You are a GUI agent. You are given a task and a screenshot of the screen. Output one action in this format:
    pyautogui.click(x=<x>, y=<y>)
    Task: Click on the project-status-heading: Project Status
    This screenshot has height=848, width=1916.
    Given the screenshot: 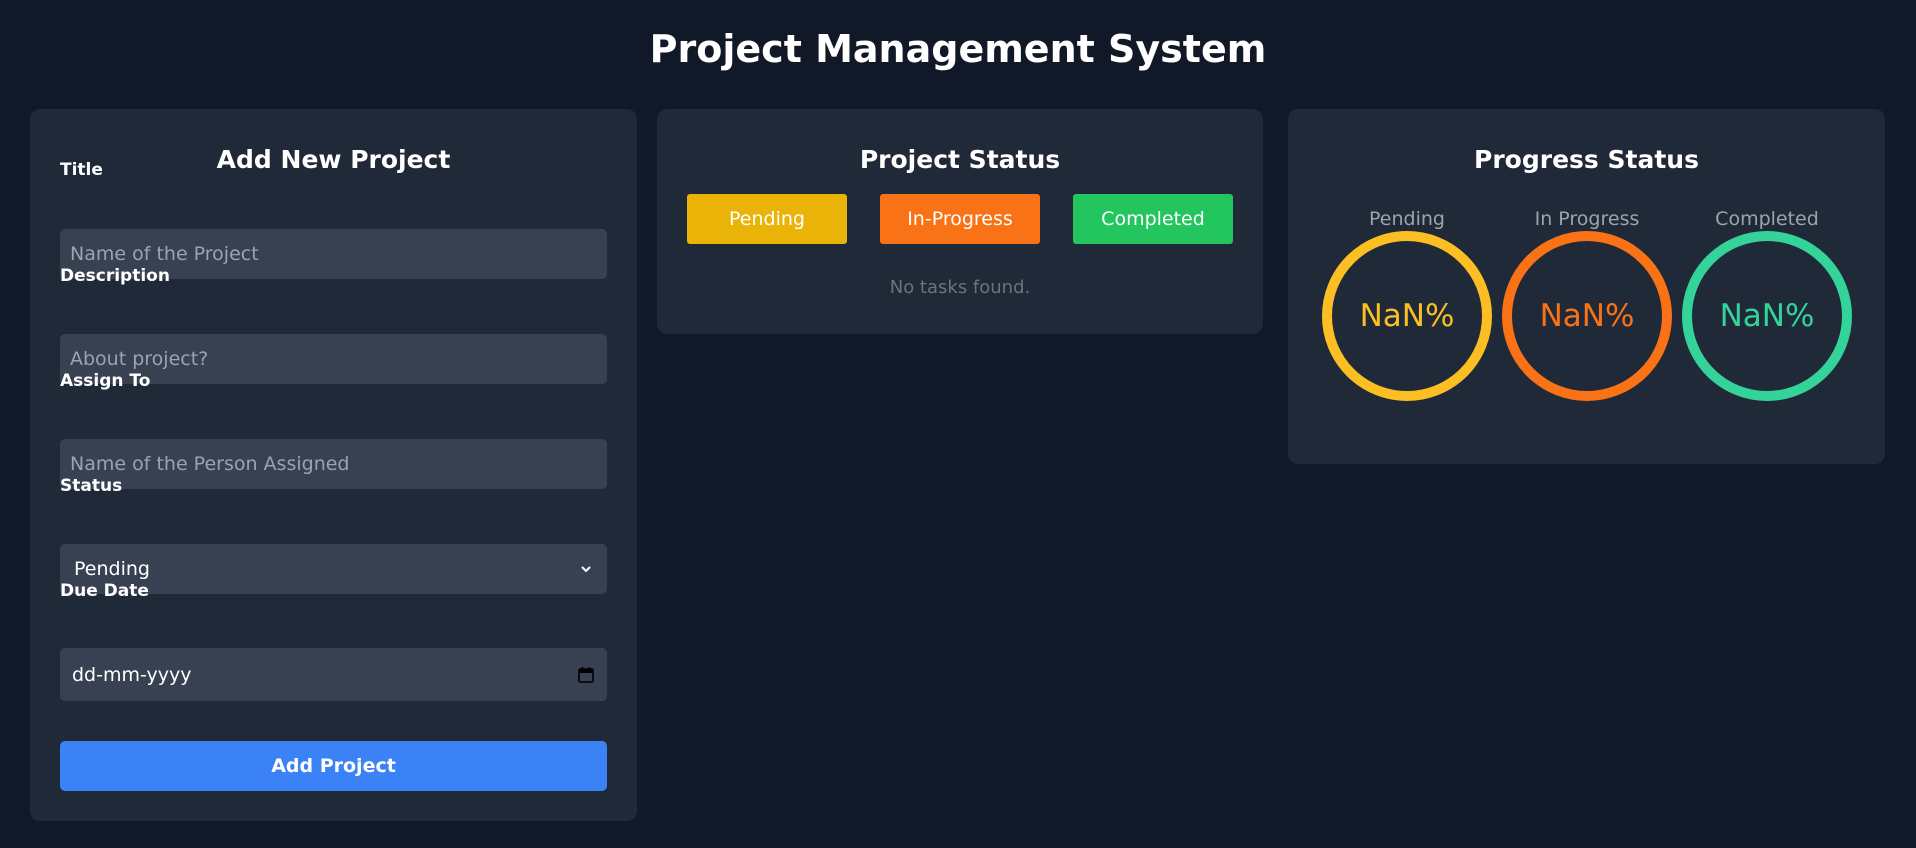 What is the action you would take?
    pyautogui.click(x=960, y=159)
    